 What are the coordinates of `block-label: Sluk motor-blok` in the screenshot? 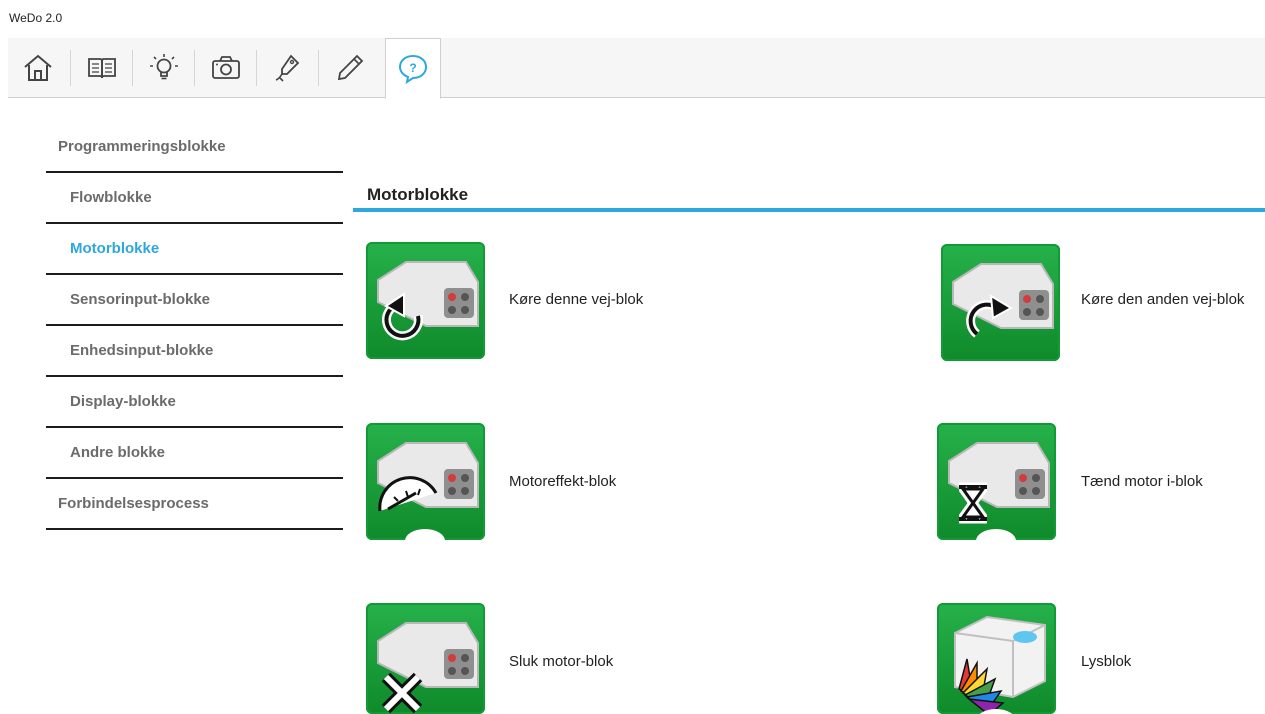 It's located at (561, 661).